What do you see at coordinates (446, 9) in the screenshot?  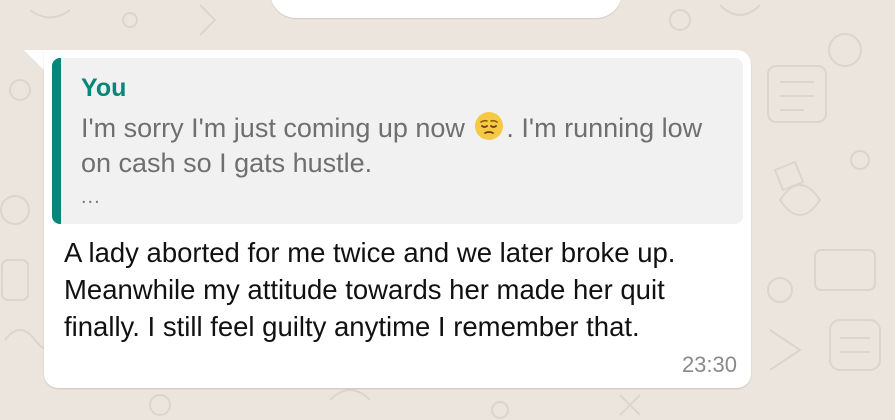 I see `previous-message-bubble` at bounding box center [446, 9].